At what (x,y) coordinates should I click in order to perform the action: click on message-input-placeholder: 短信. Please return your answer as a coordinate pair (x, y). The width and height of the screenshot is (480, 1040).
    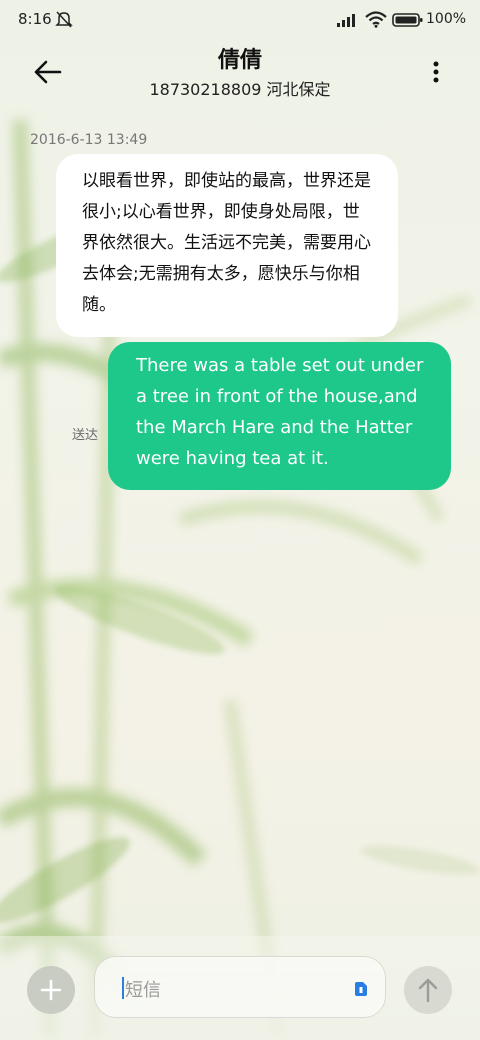
    Looking at the image, I should click on (143, 990).